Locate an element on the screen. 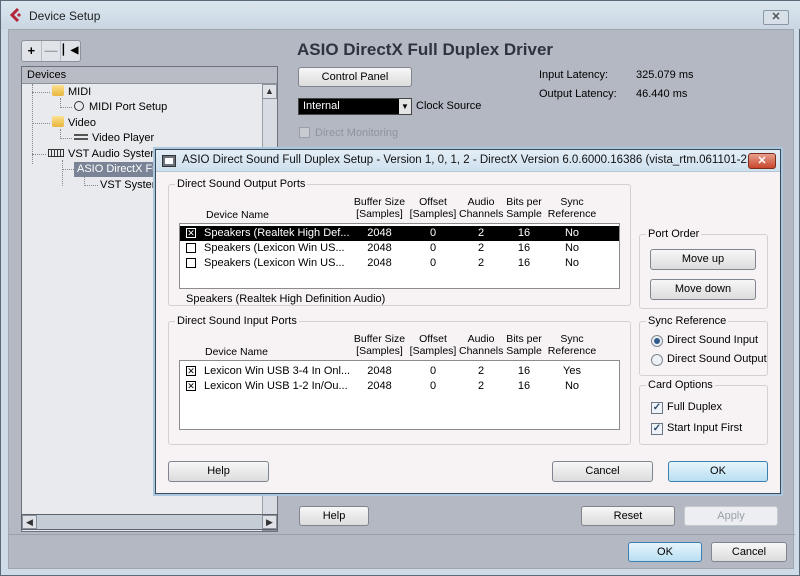  remove-device-button: — is located at coordinates (52, 51).